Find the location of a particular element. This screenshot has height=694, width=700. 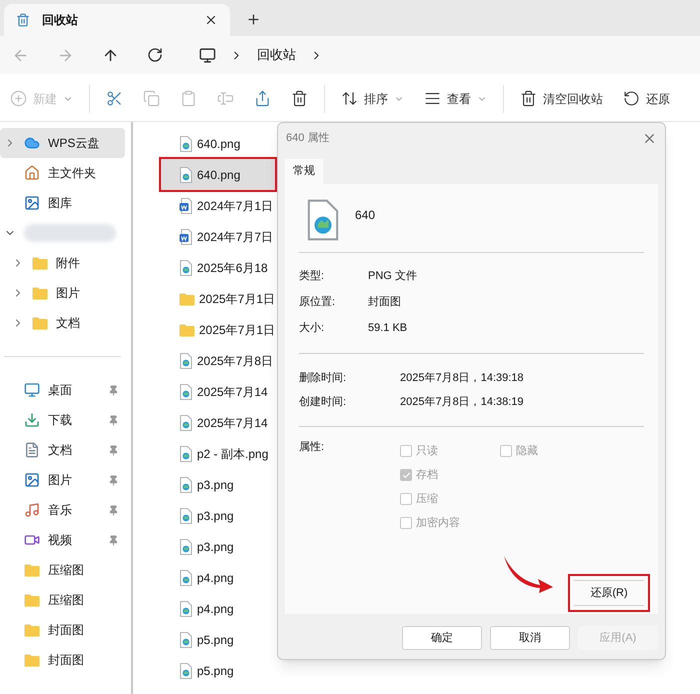

toolbar-button: 还原 is located at coordinates (646, 99).